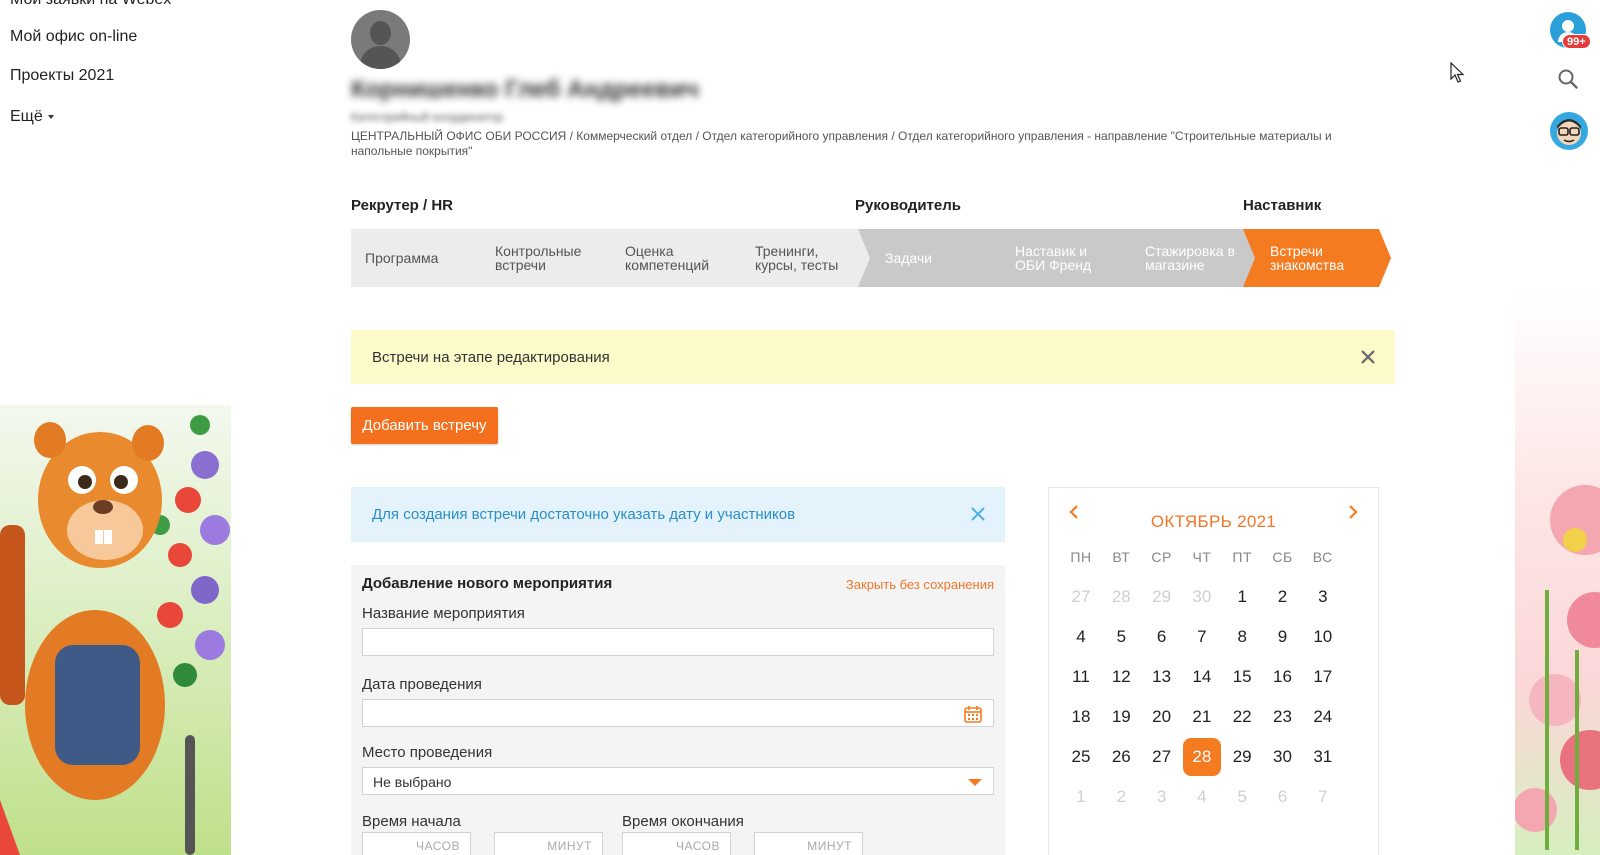 Image resolution: width=1600 pixels, height=855 pixels. What do you see at coordinates (1283, 717) in the screenshot?
I see `calendar-day: 23` at bounding box center [1283, 717].